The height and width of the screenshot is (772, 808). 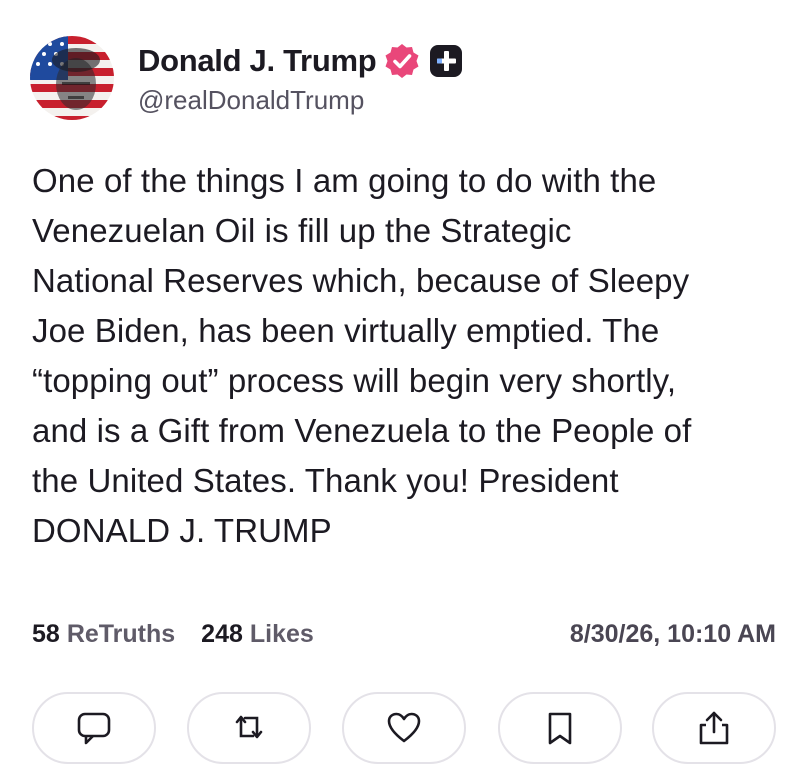 I want to click on retruths-stat: 58 ReTruths, so click(x=103, y=634).